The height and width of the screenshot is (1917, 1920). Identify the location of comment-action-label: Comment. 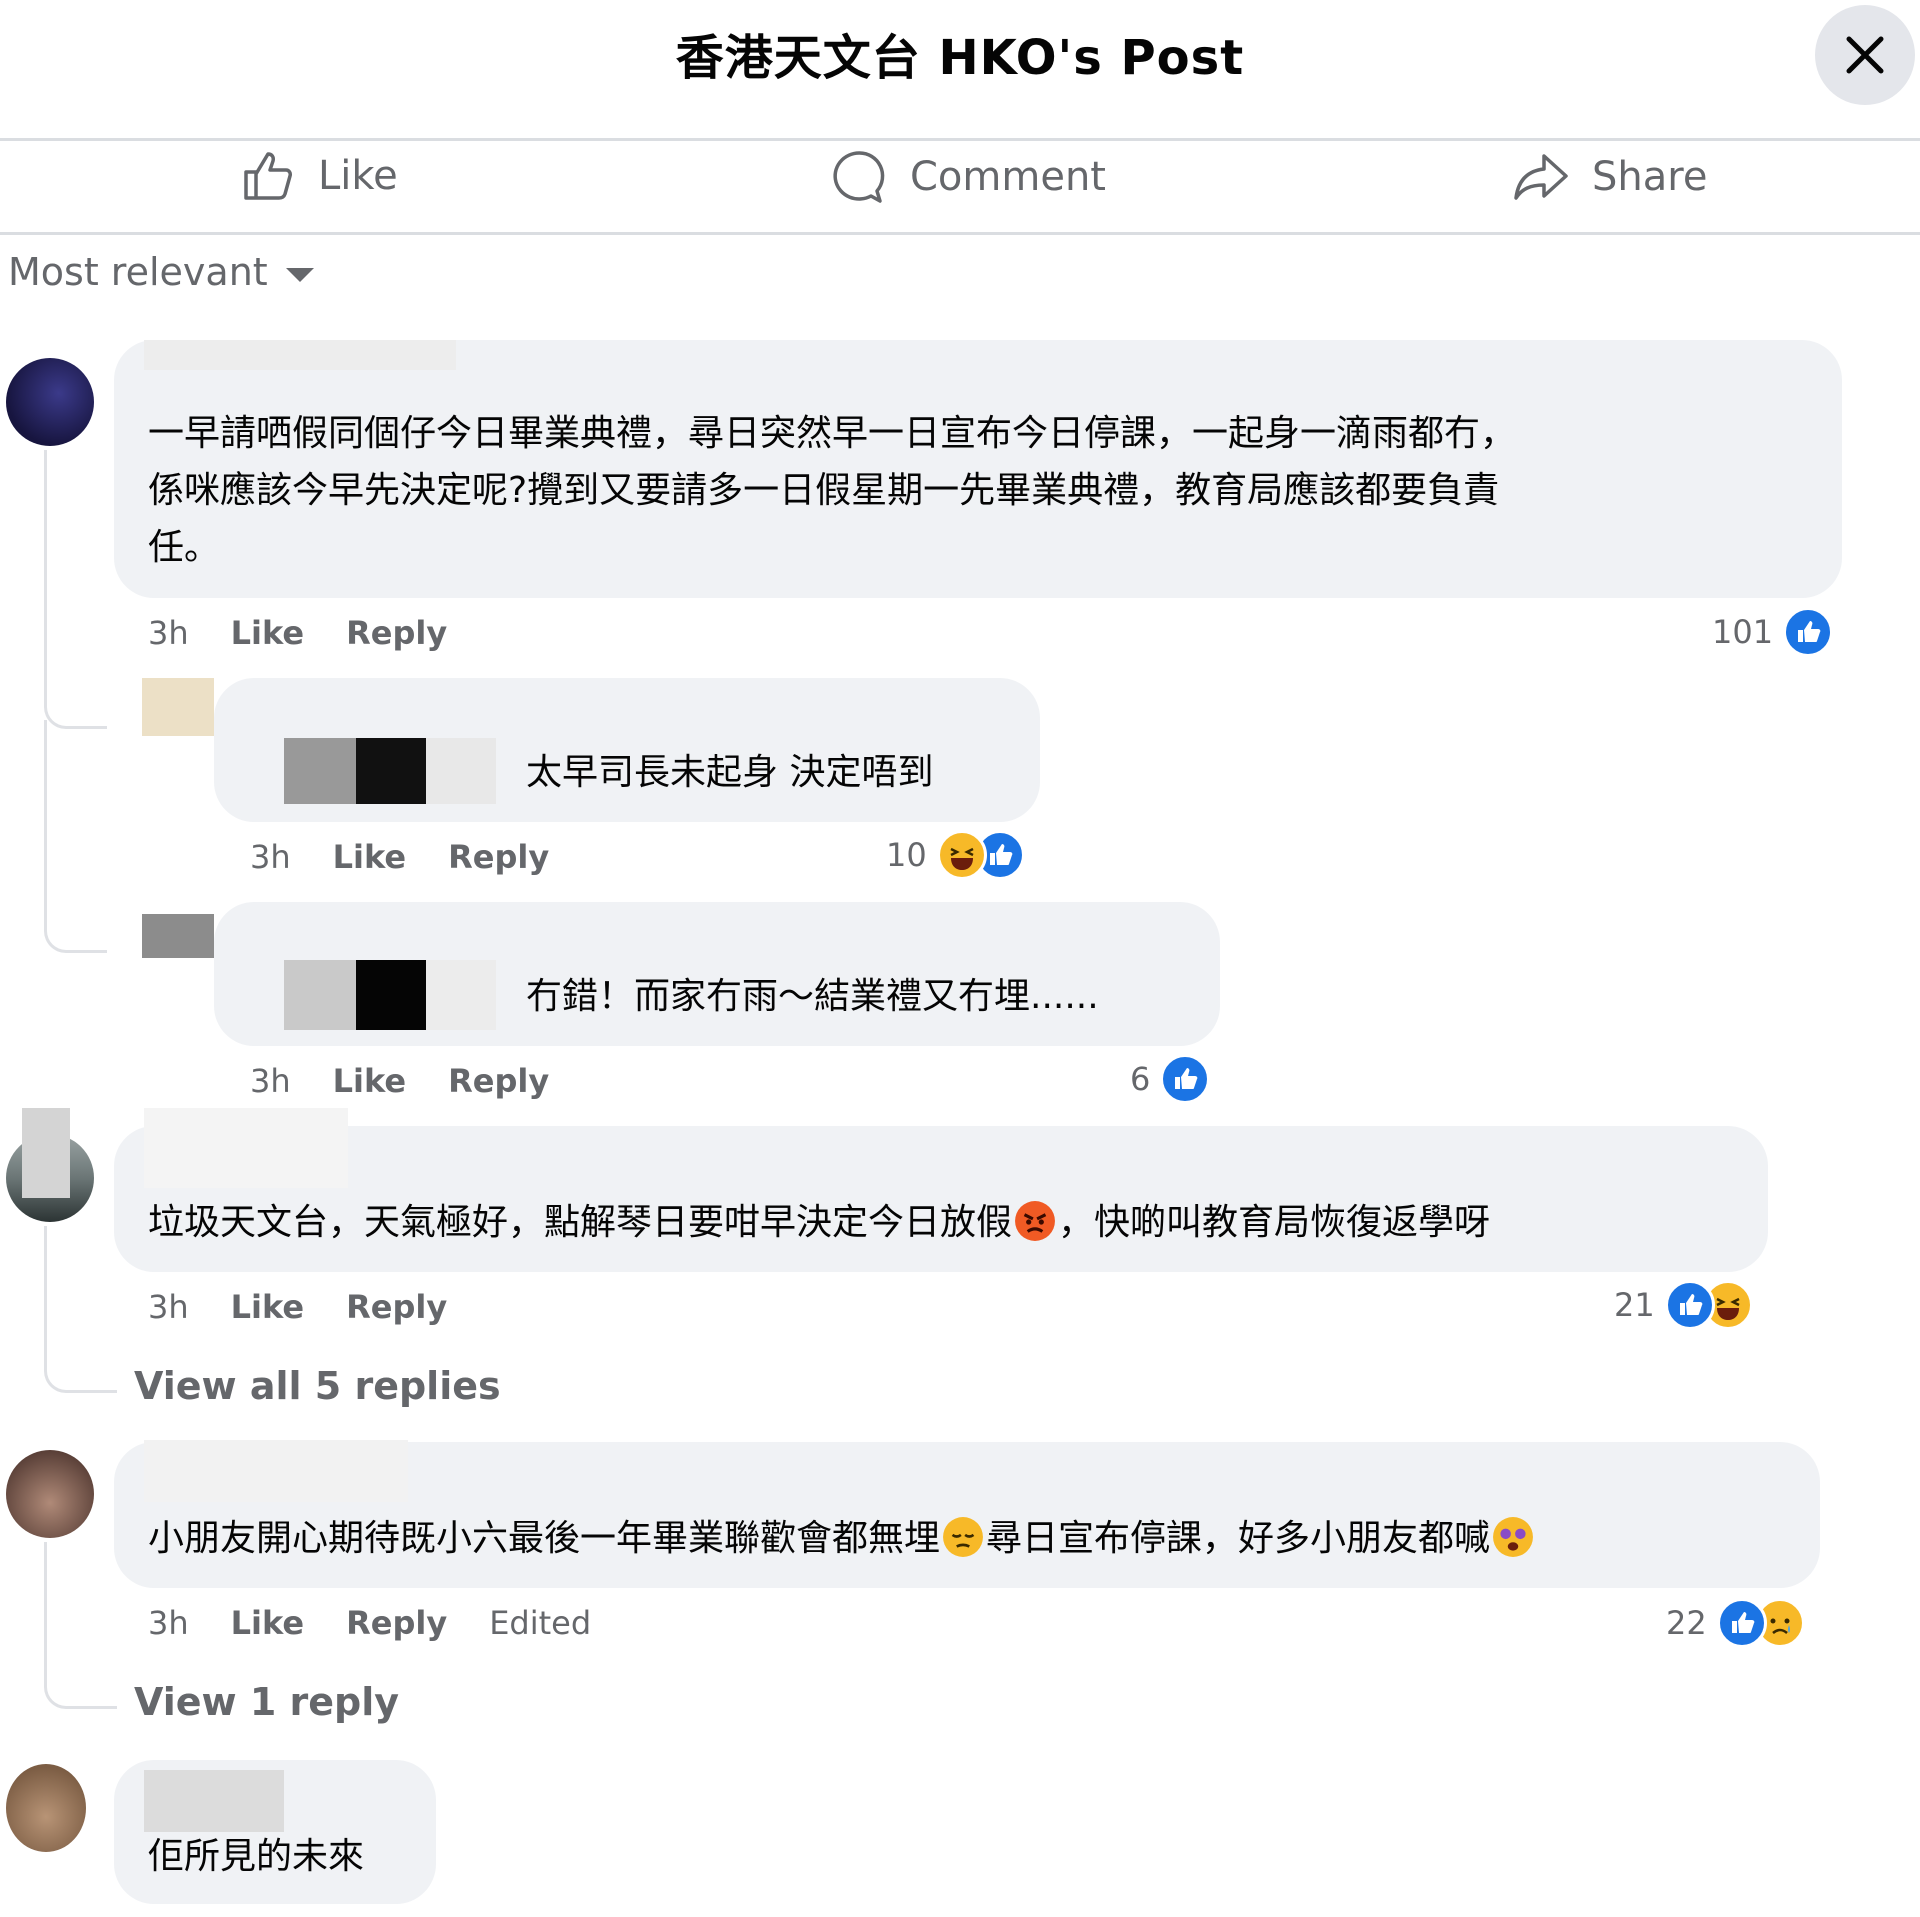
(1008, 177).